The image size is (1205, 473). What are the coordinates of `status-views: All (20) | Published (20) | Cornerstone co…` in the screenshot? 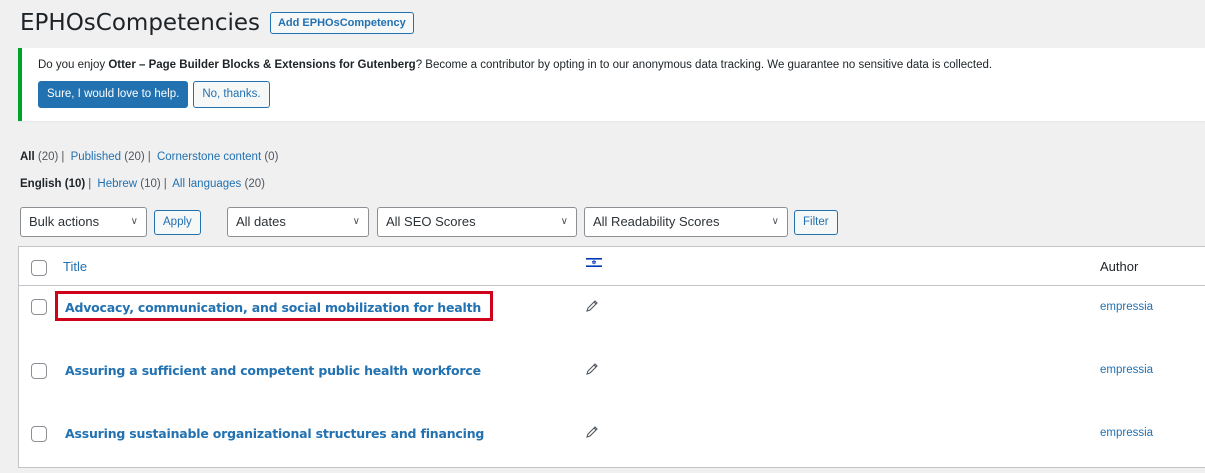 It's located at (149, 157).